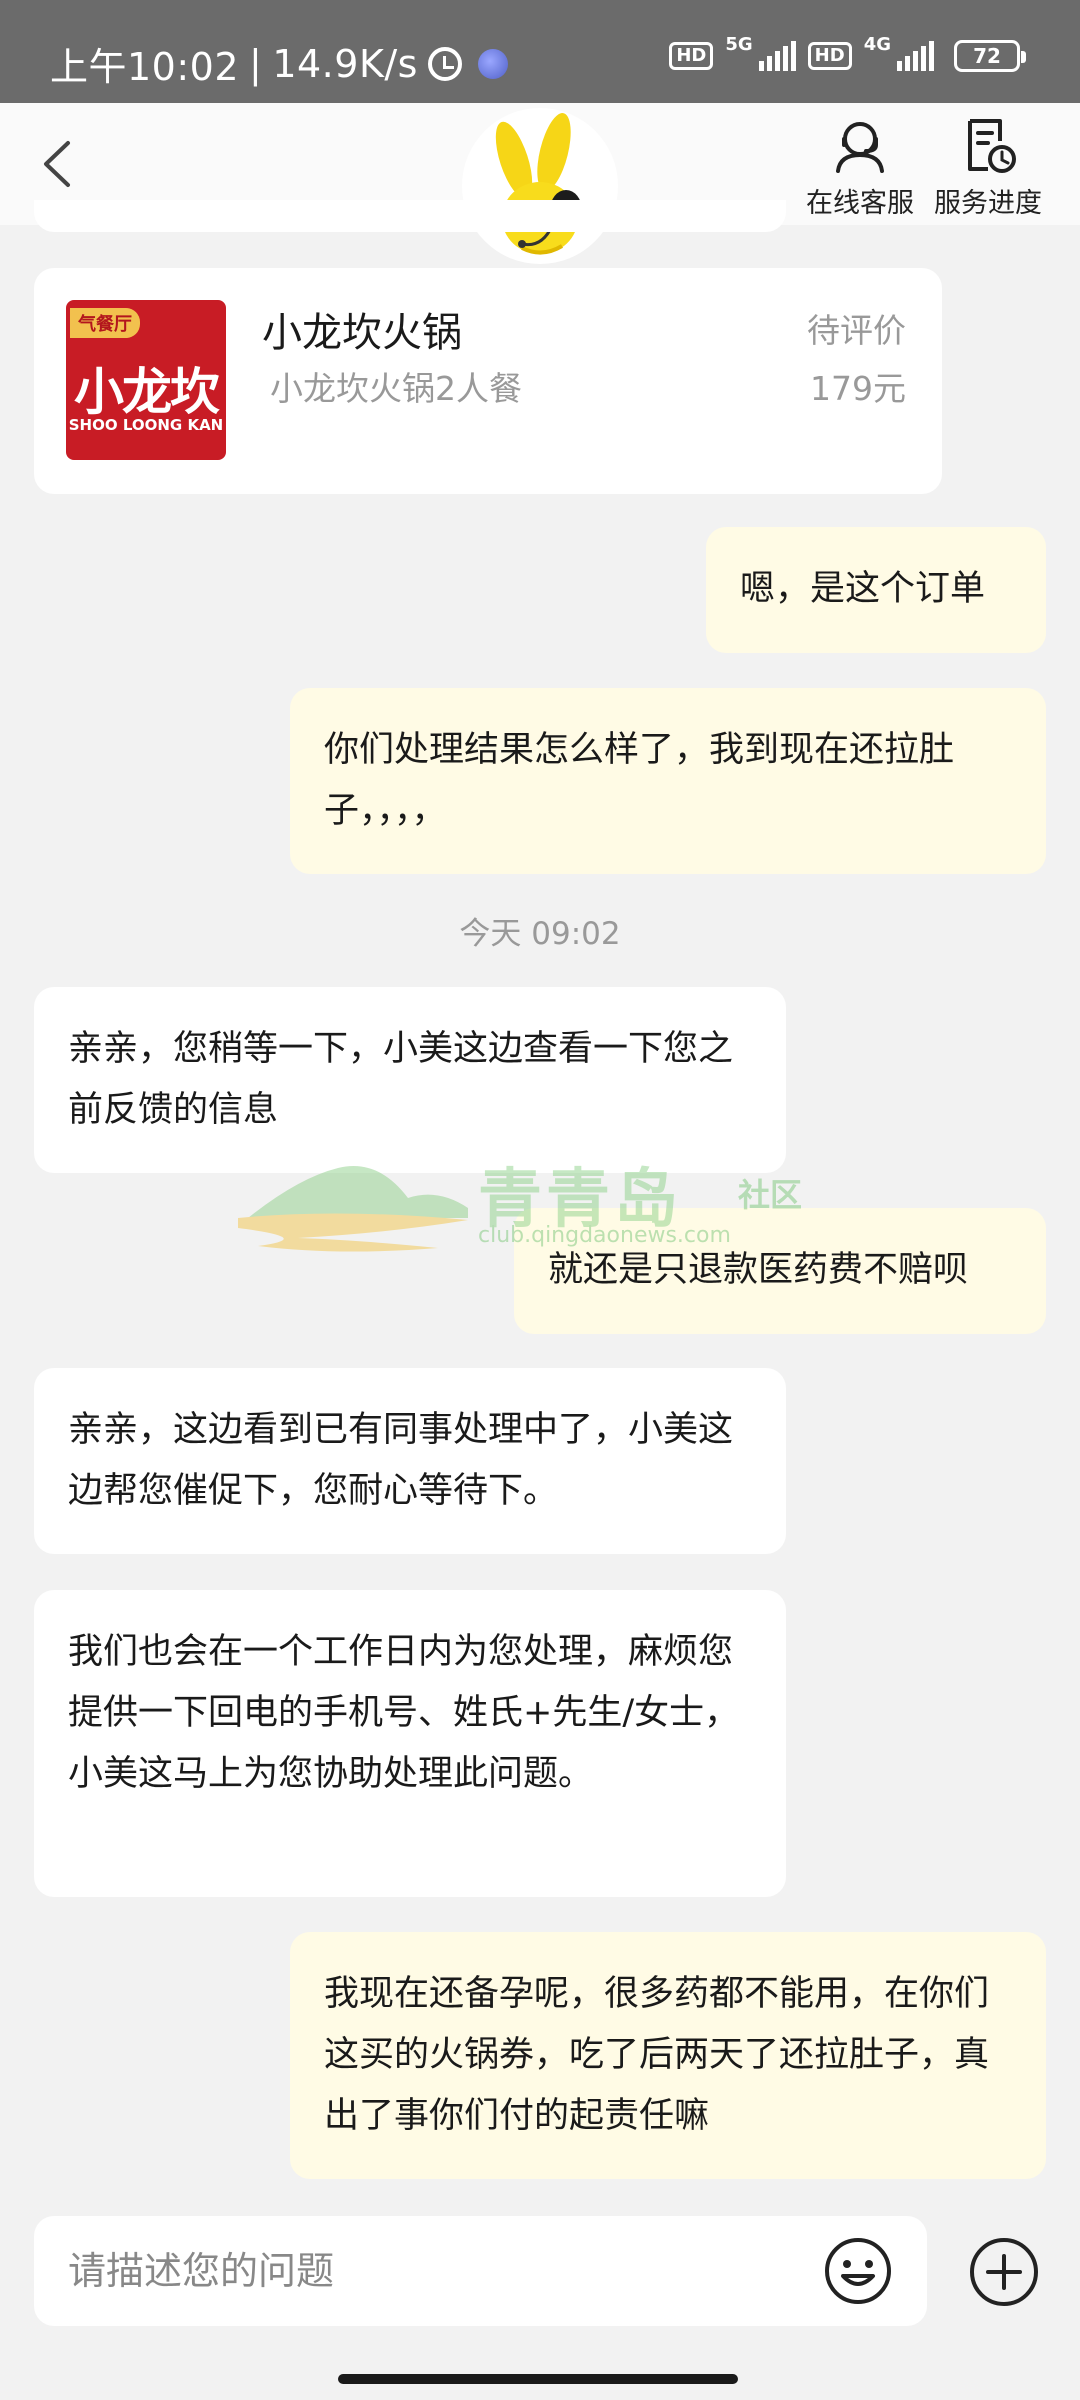  What do you see at coordinates (362, 333) in the screenshot?
I see `shop-name: 小龙坎火锅` at bounding box center [362, 333].